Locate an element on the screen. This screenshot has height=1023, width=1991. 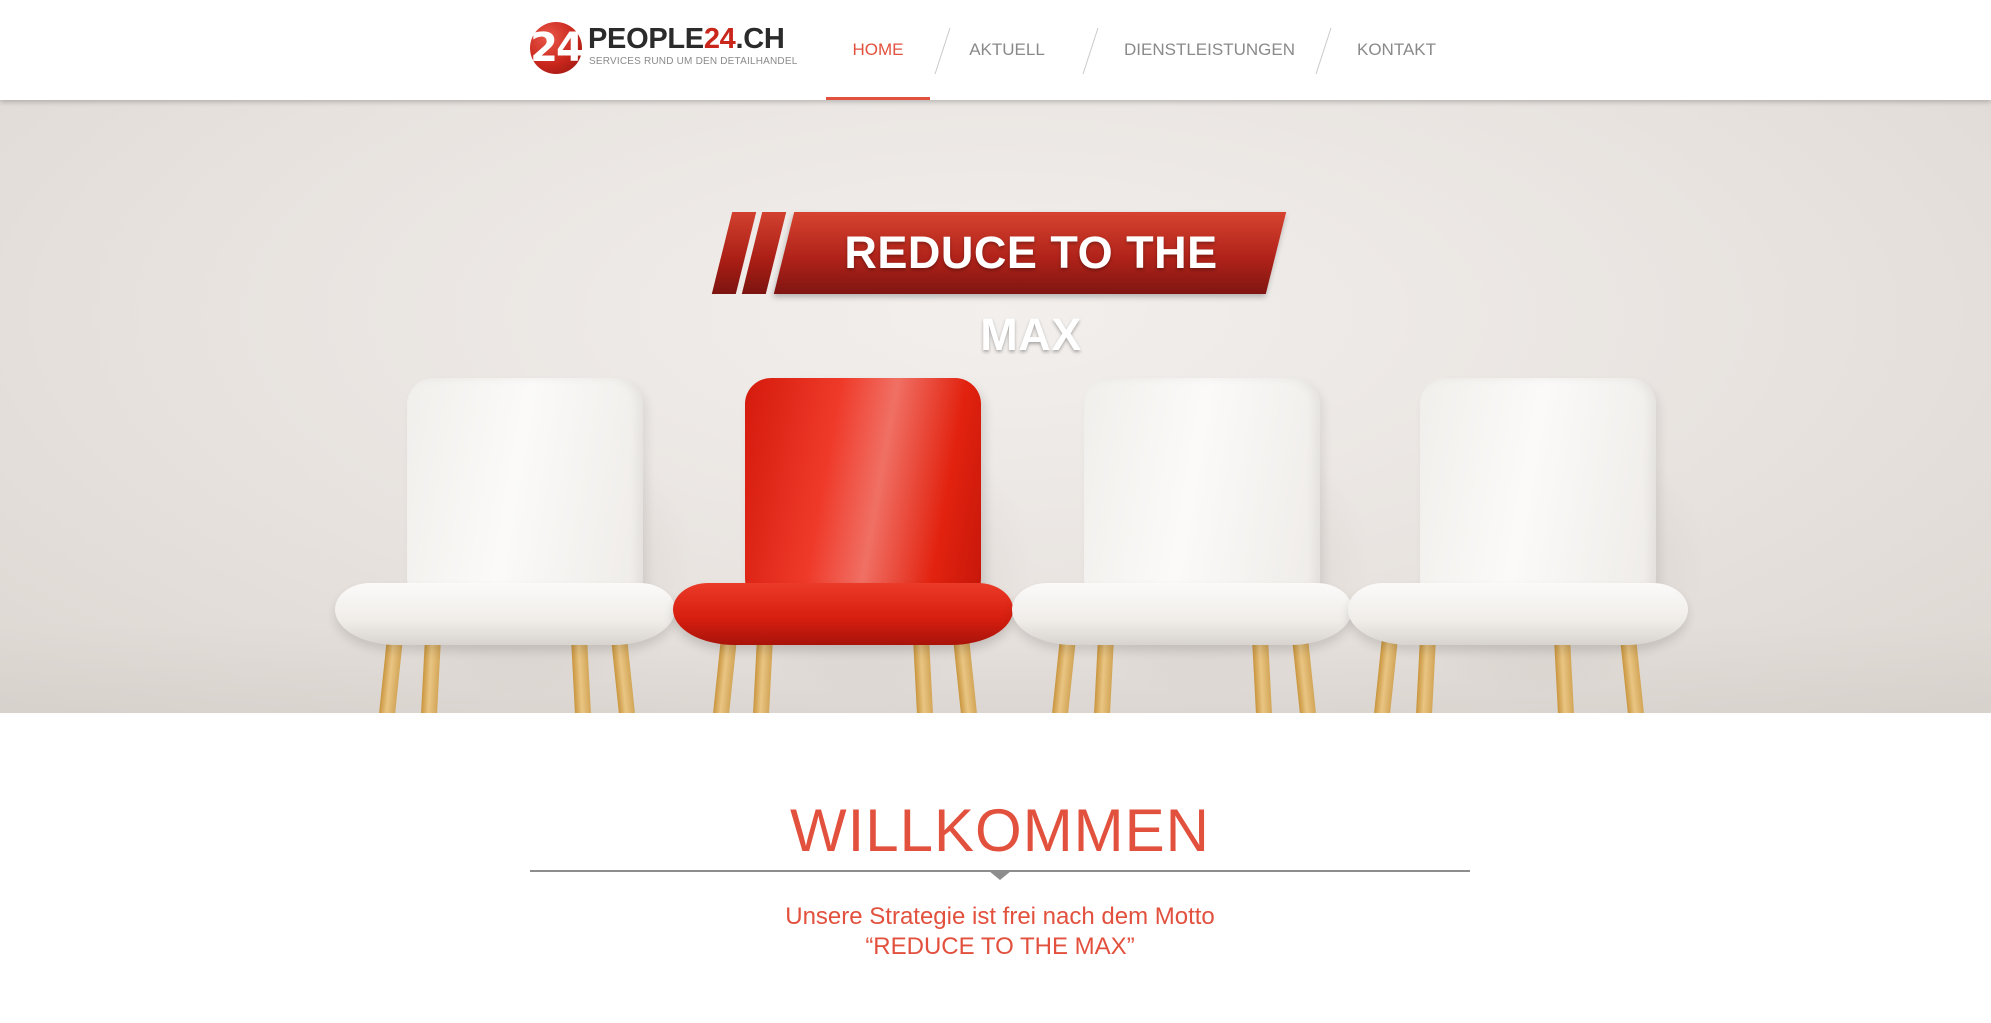
motto-line-1: Unsere Strategie ist frei nach dem Motto is located at coordinates (1000, 916).